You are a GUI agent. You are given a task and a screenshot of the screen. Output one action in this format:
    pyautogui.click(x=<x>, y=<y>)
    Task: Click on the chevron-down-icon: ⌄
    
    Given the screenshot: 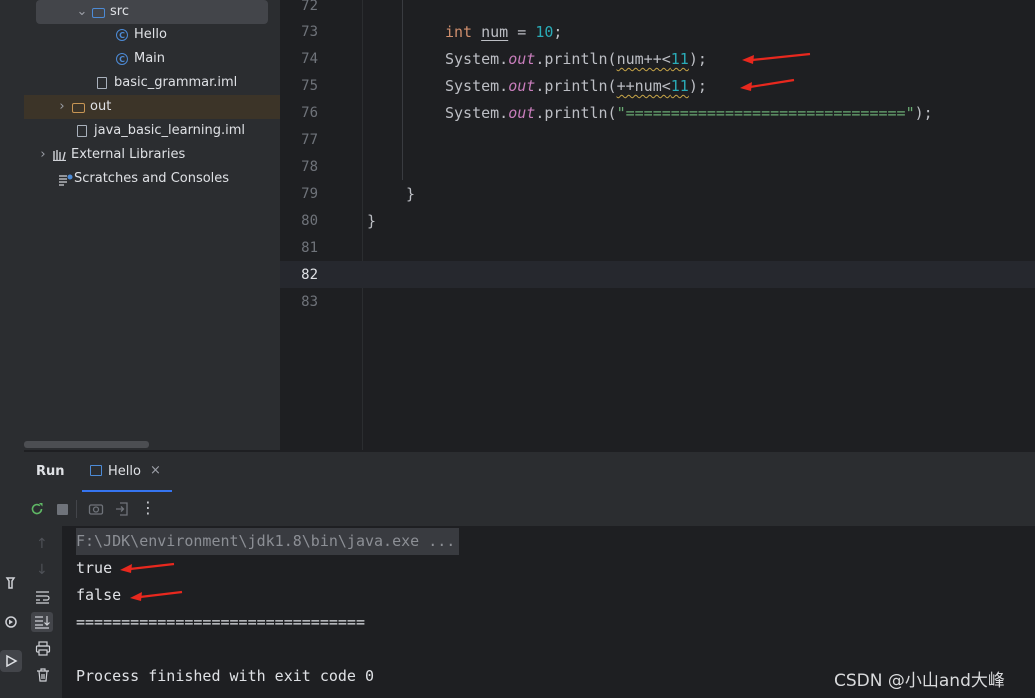 What is the action you would take?
    pyautogui.click(x=82, y=12)
    